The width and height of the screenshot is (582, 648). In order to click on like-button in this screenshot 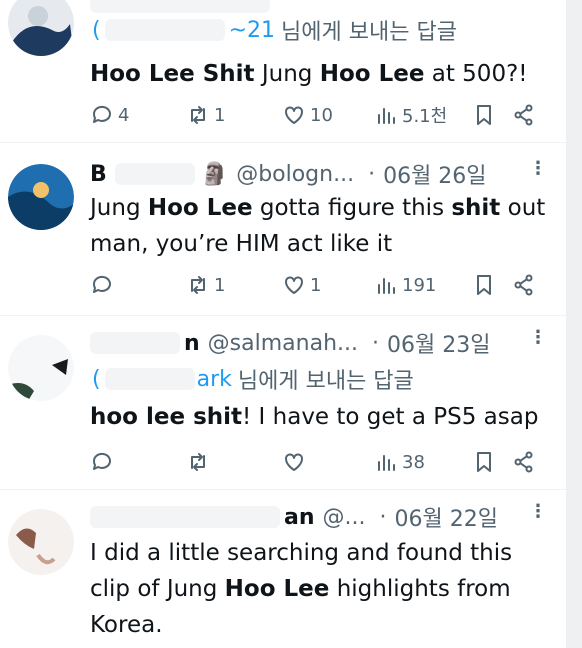, I will do `click(296, 462)`.